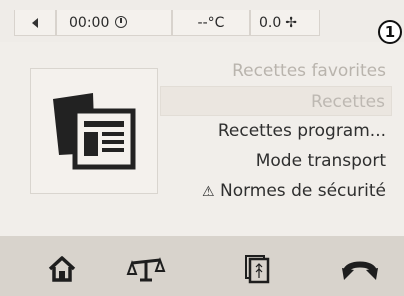 The image size is (404, 296). I want to click on home-button, so click(62, 269).